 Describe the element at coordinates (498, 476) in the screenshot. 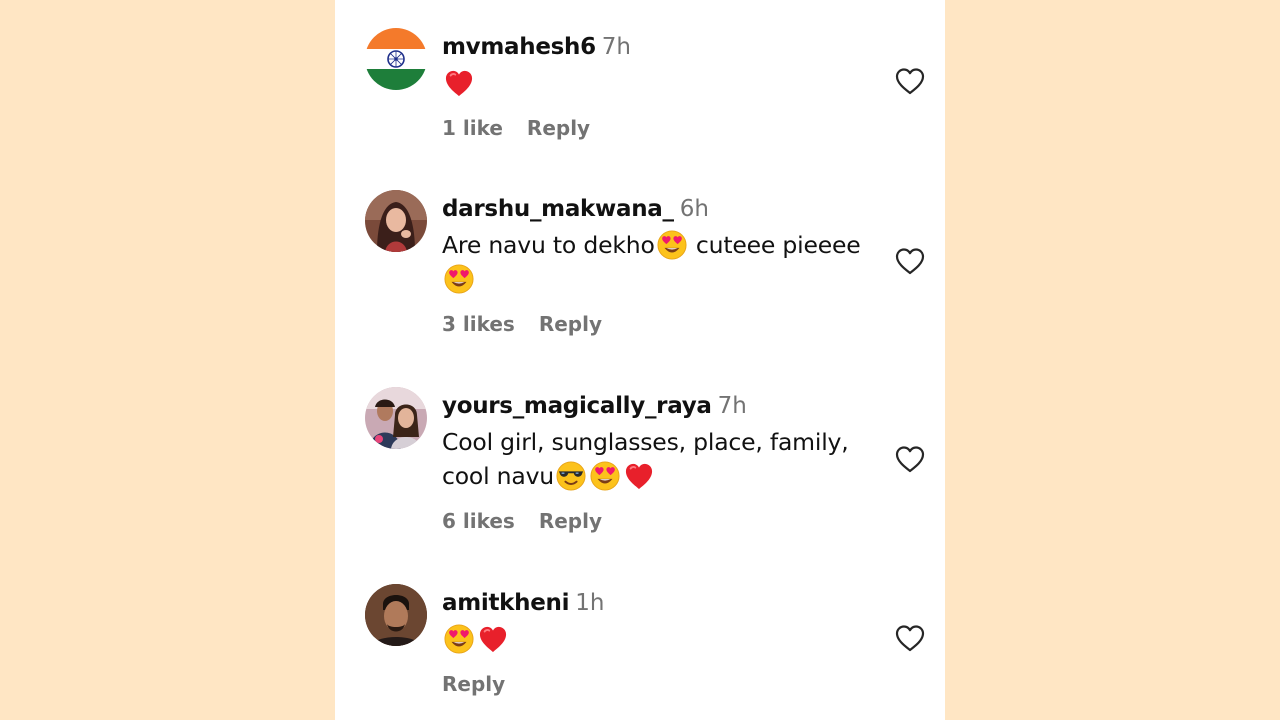

I see `comment-text-part: cool navu` at that location.